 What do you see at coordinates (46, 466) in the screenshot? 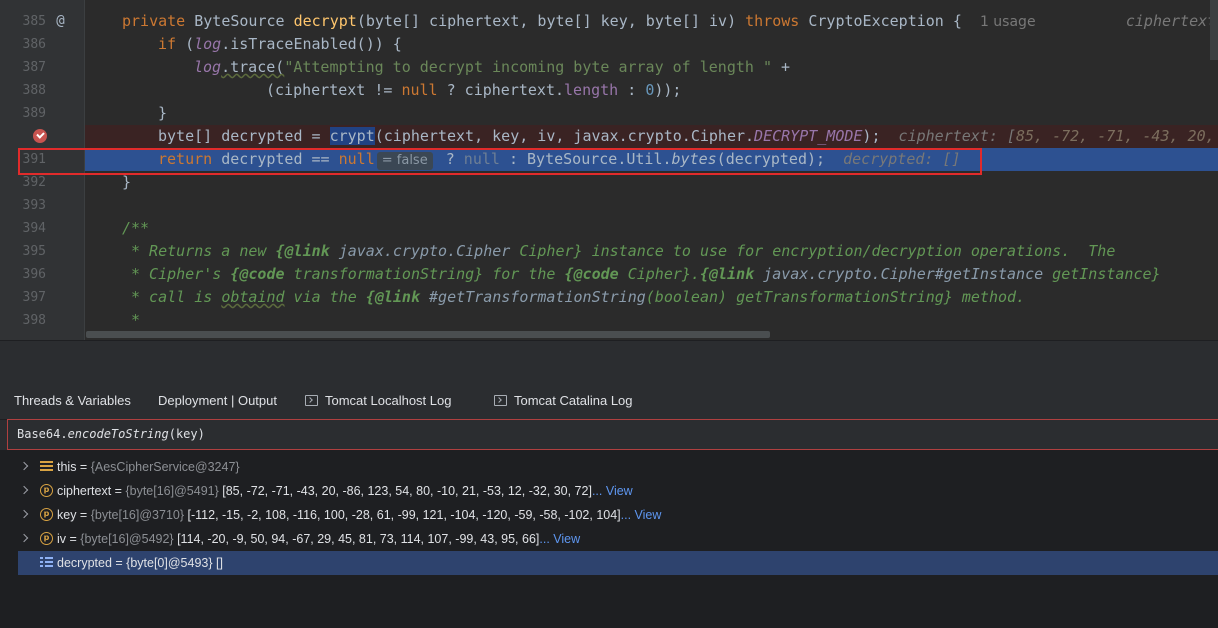
I see `field-list-icon` at bounding box center [46, 466].